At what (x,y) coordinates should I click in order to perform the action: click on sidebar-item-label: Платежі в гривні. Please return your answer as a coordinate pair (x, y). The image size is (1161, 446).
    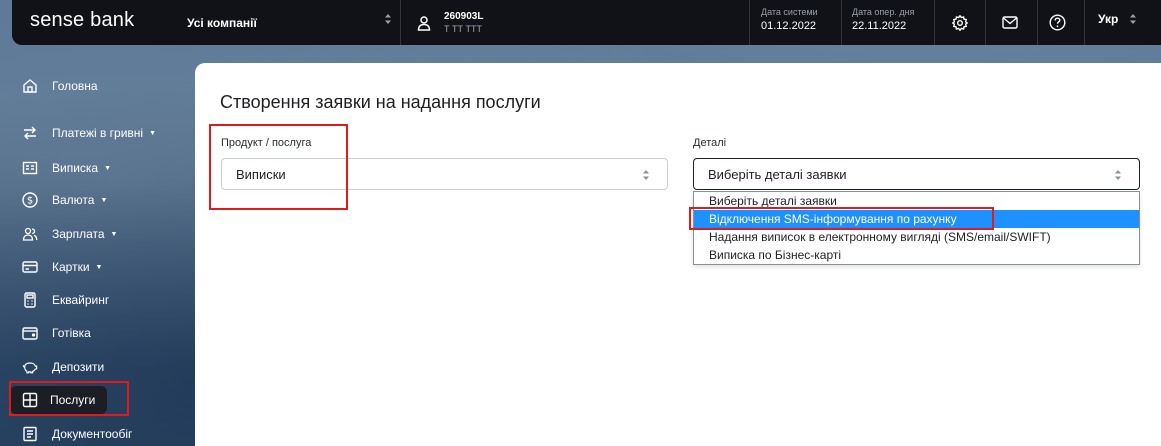
    Looking at the image, I should click on (98, 133).